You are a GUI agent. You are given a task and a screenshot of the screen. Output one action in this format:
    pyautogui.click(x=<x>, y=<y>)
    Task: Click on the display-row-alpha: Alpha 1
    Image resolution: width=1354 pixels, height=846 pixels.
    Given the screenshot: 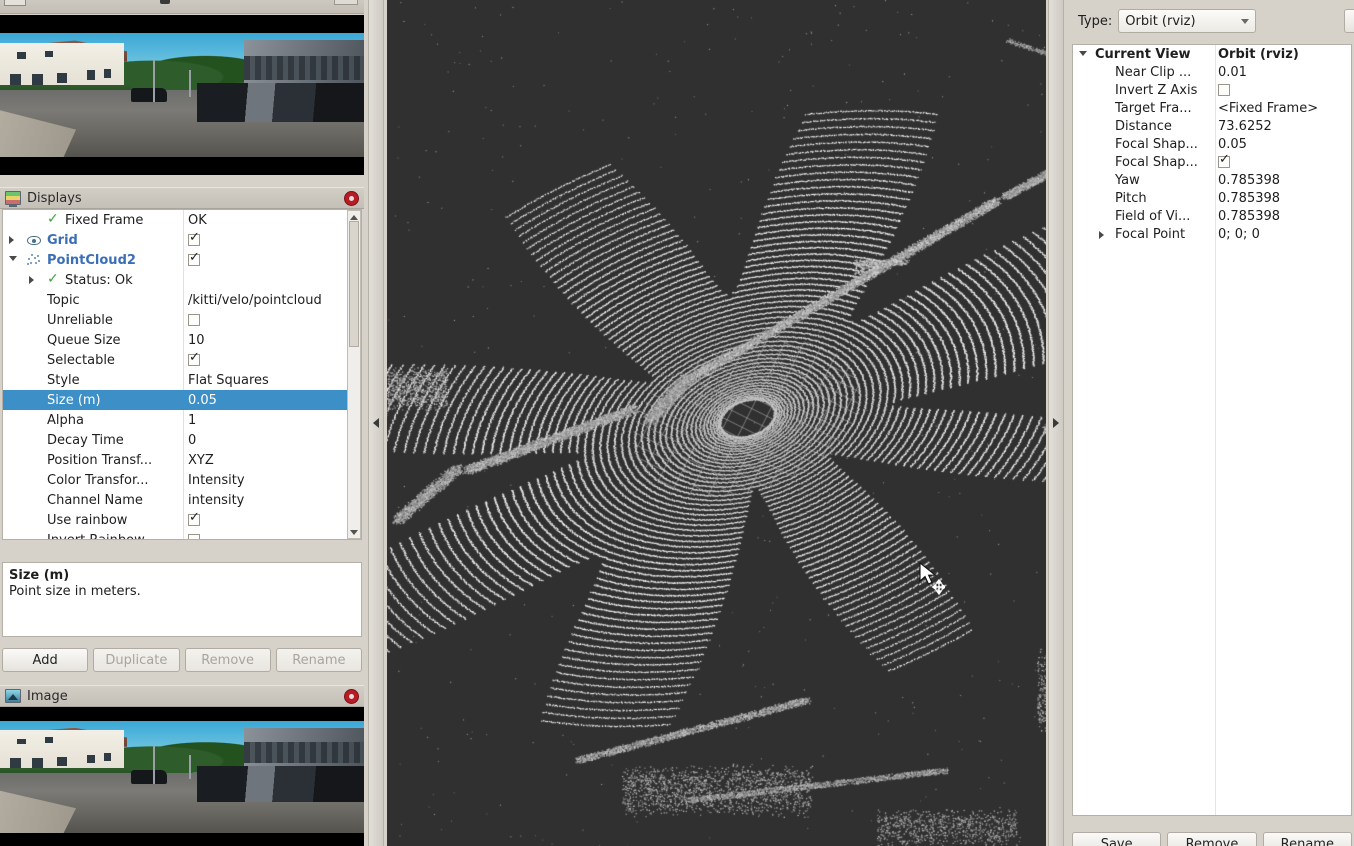 What is the action you would take?
    pyautogui.click(x=182, y=420)
    